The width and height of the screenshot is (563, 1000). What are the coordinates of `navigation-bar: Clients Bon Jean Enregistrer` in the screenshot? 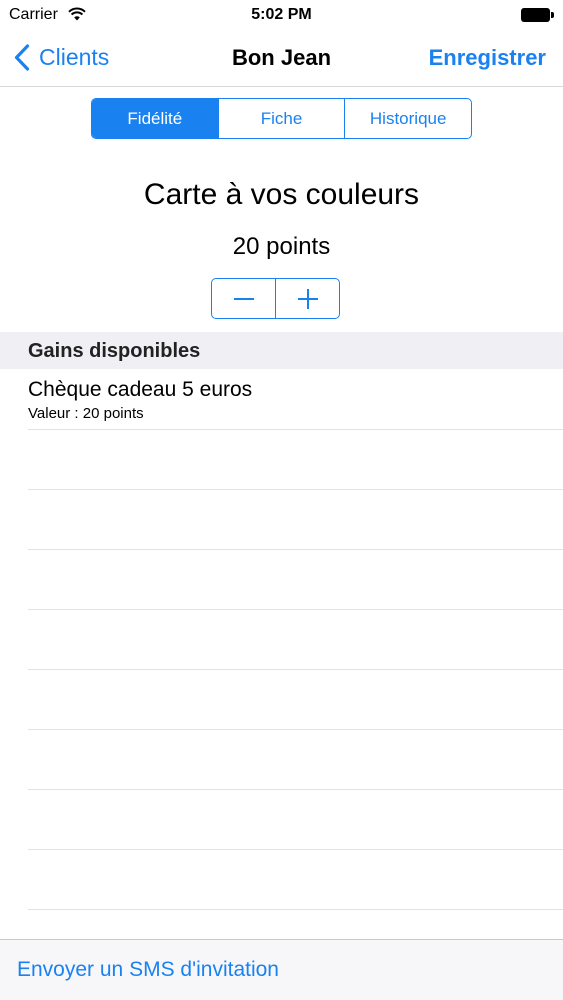 It's located at (281, 58).